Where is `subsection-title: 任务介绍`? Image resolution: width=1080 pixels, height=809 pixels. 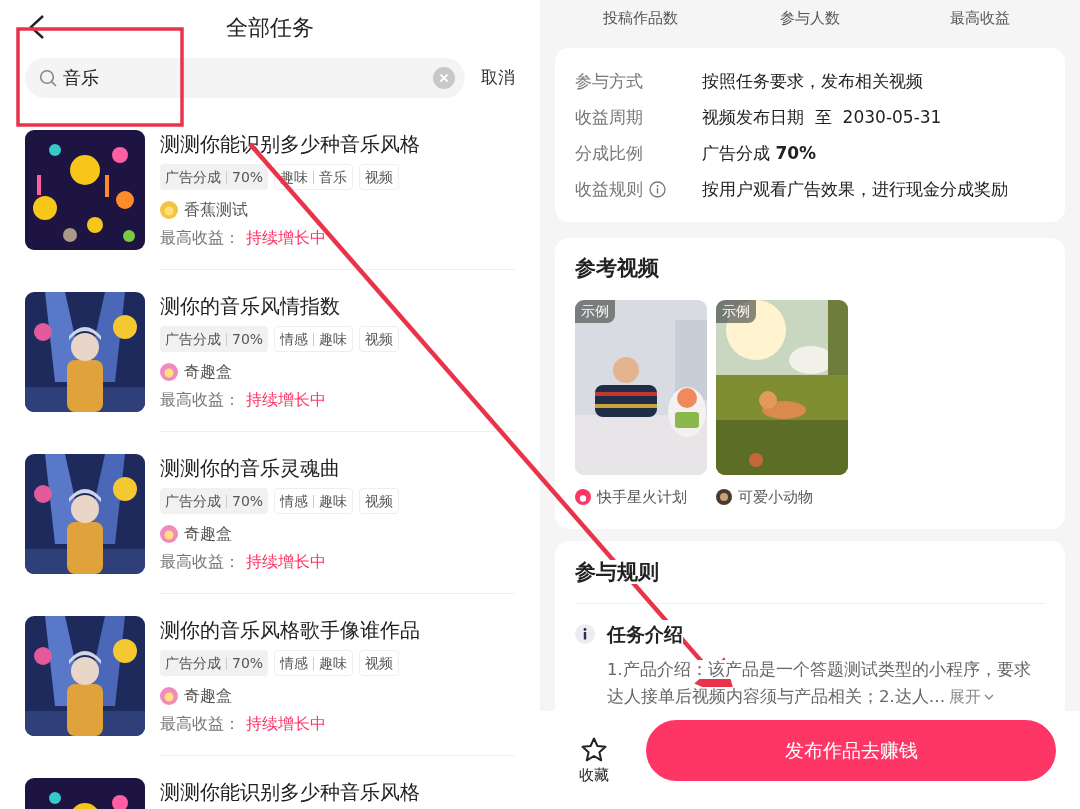
subsection-title: 任务介绍 is located at coordinates (645, 634).